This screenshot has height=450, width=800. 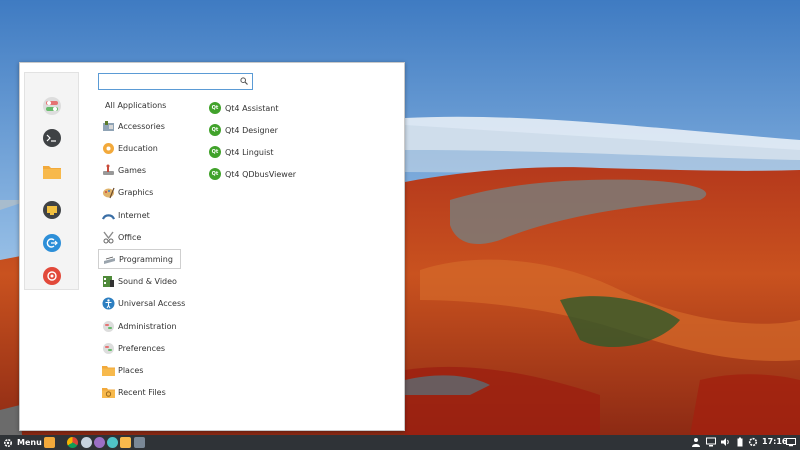 I want to click on menu-button: Menu, so click(x=22, y=442).